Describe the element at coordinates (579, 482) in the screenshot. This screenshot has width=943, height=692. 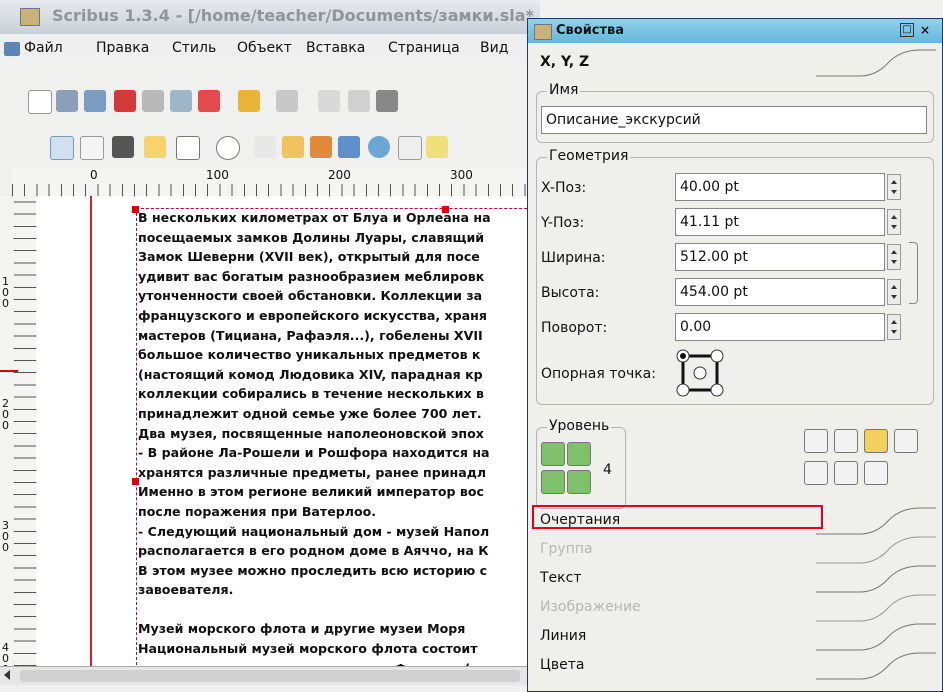
I see `lower-to-bottom-icon` at that location.